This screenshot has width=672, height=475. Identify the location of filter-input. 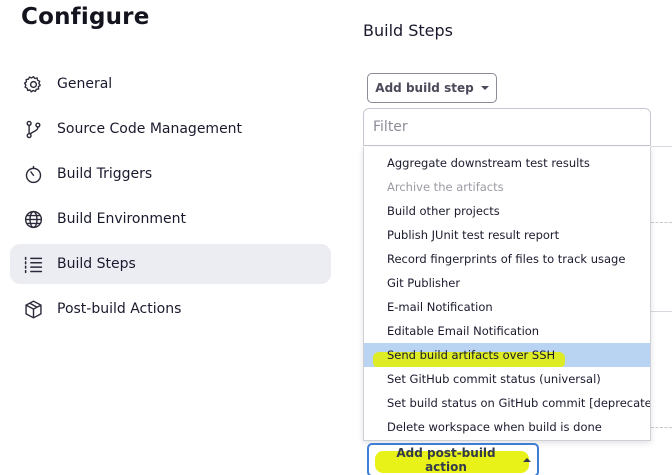
(507, 127).